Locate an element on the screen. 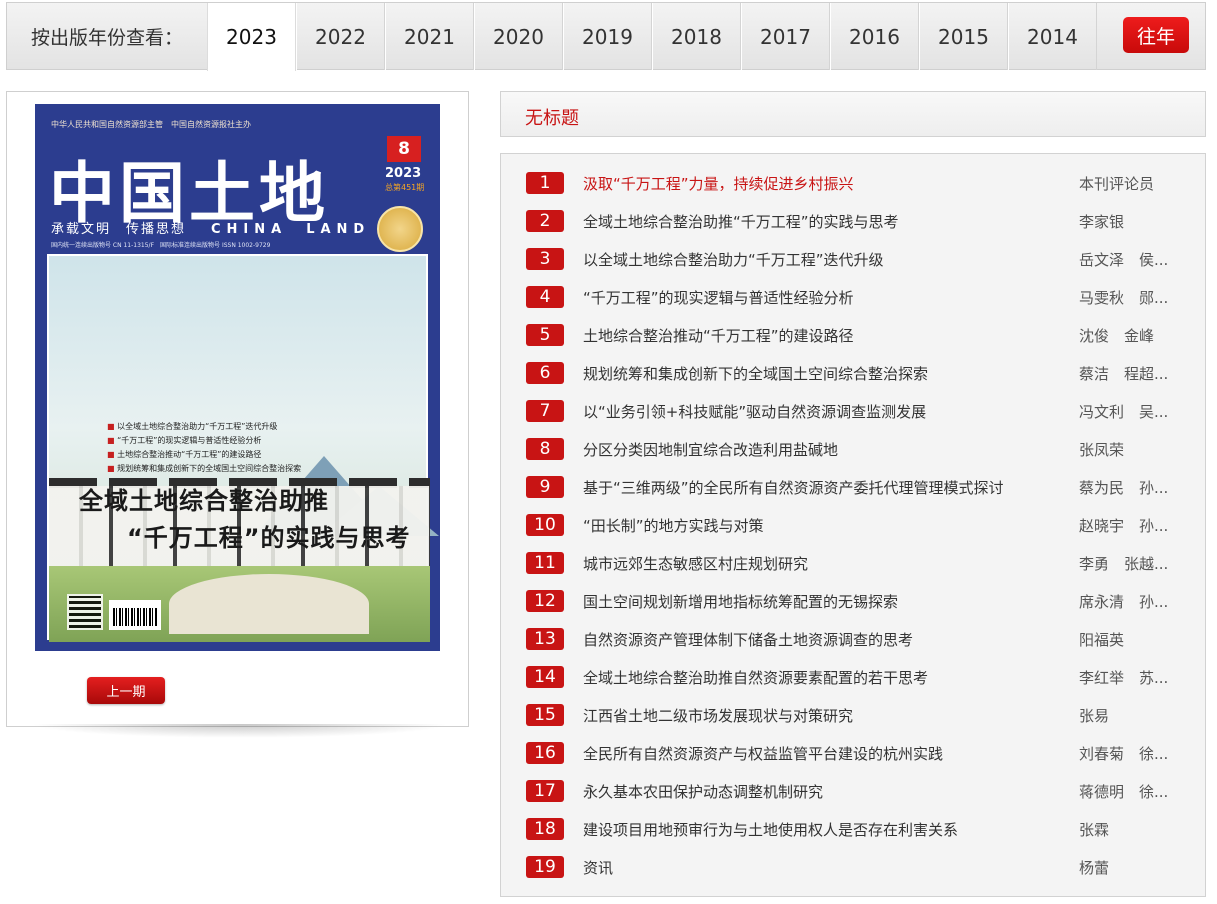 The height and width of the screenshot is (904, 1217). article-title-link: 基于“三维两级”的全民所有自然资源资产委托代理管理模式探讨 is located at coordinates (793, 487).